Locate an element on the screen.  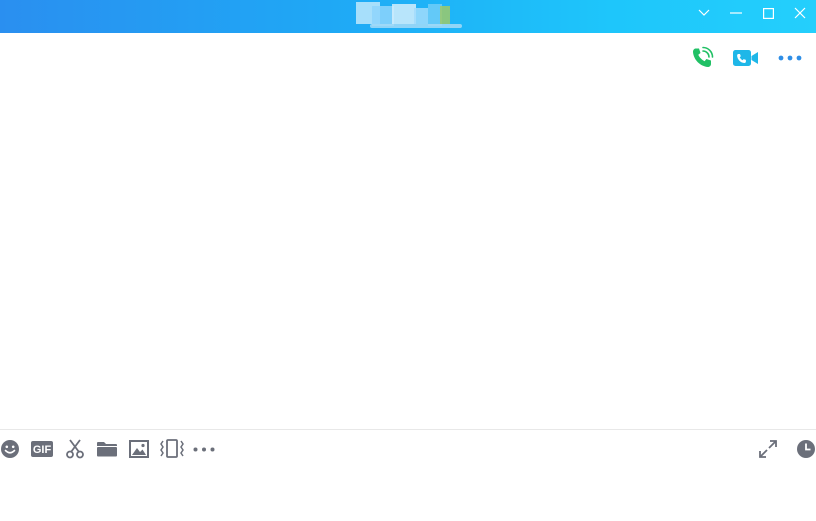
folder-icon is located at coordinates (107, 449).